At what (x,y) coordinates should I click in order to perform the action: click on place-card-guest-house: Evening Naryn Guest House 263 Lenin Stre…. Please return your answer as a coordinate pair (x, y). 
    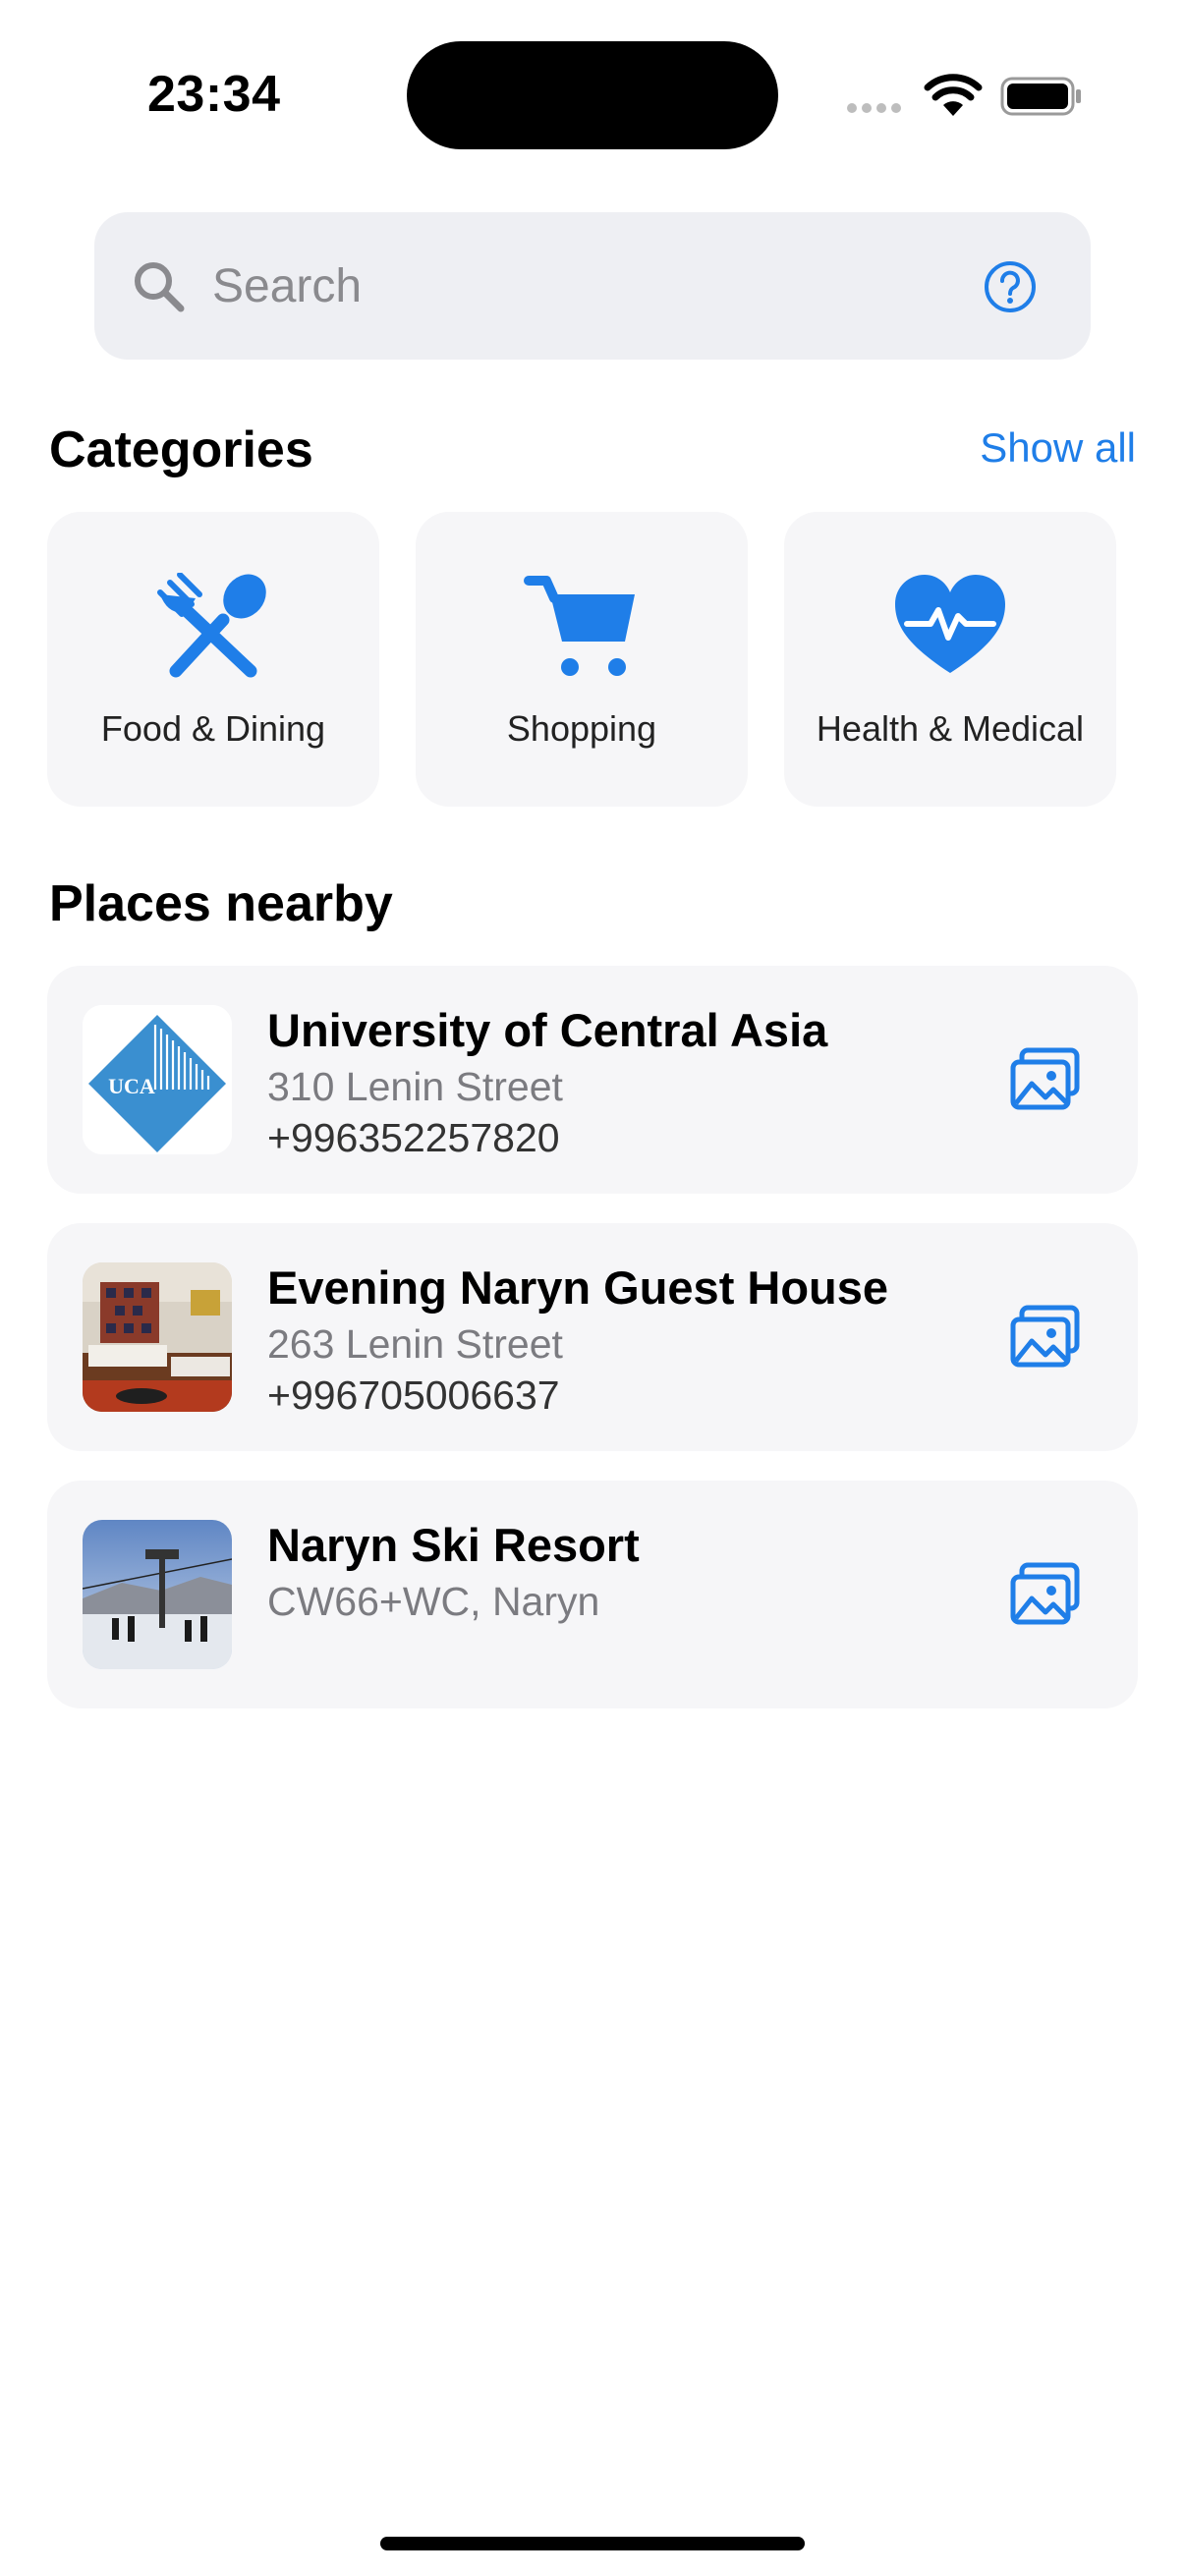
    Looking at the image, I should click on (592, 1337).